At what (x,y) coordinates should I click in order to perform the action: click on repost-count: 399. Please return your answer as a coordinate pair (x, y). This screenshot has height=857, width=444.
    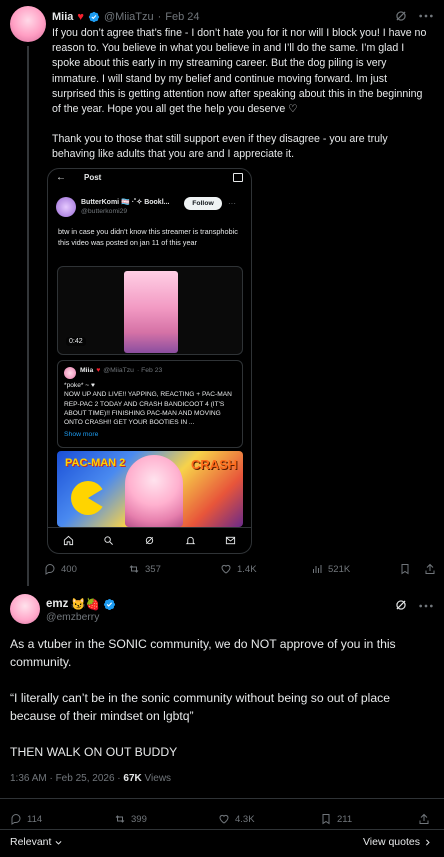
    Looking at the image, I should click on (139, 819).